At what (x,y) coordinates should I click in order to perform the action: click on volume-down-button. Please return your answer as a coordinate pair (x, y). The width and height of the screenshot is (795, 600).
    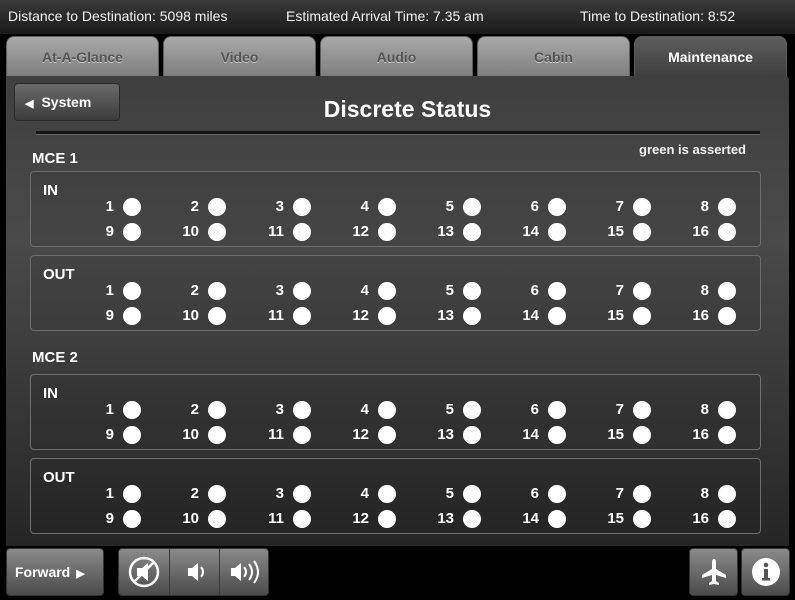
    Looking at the image, I should click on (194, 572).